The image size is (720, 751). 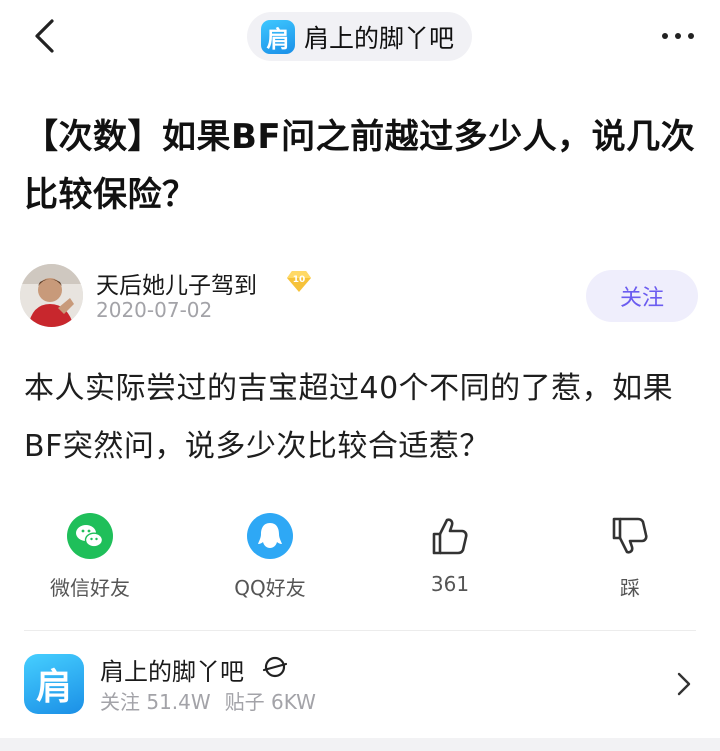 I want to click on like-button: 361, so click(x=450, y=554).